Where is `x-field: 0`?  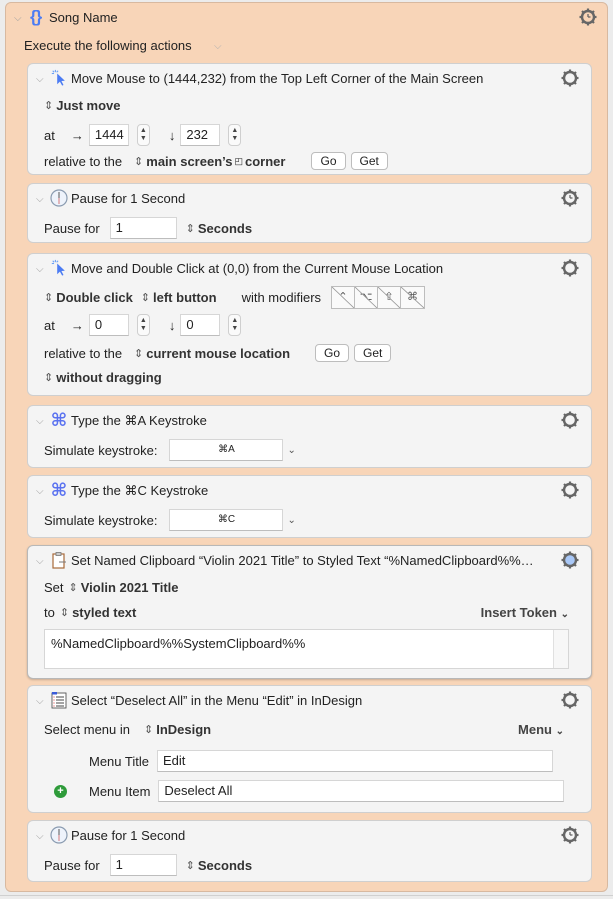
x-field: 0 is located at coordinates (108, 325).